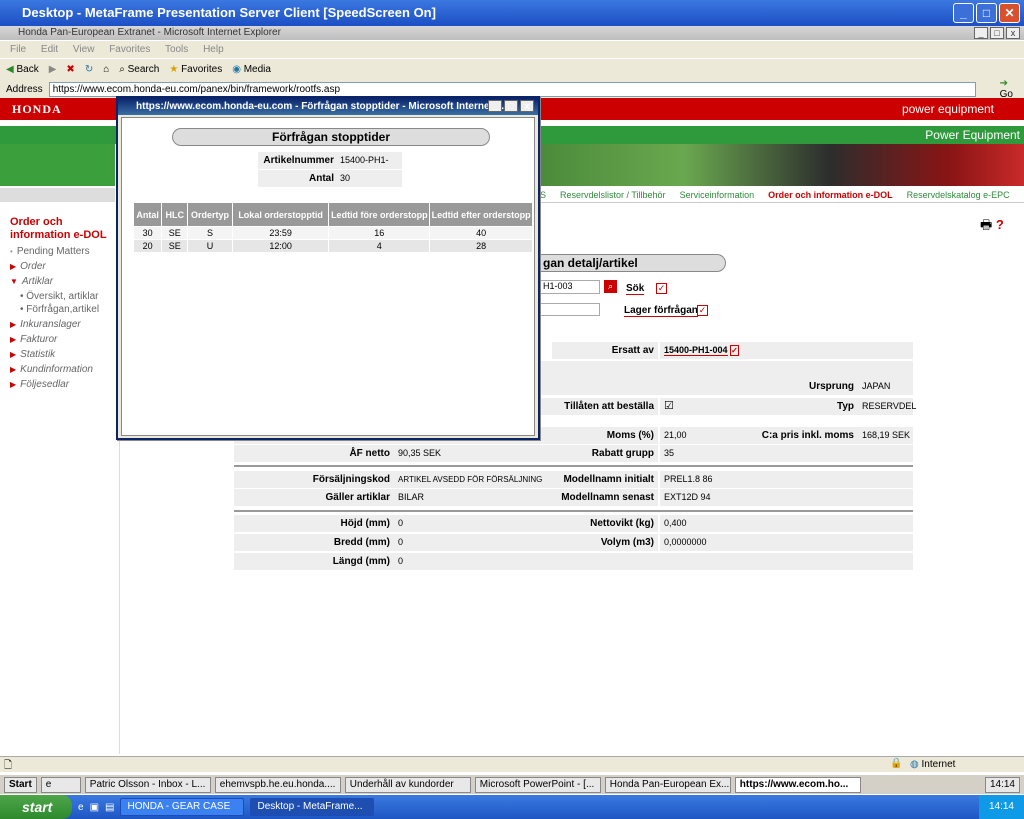 This screenshot has width=1024, height=819. I want to click on ie-minimize-button: _, so click(981, 33).